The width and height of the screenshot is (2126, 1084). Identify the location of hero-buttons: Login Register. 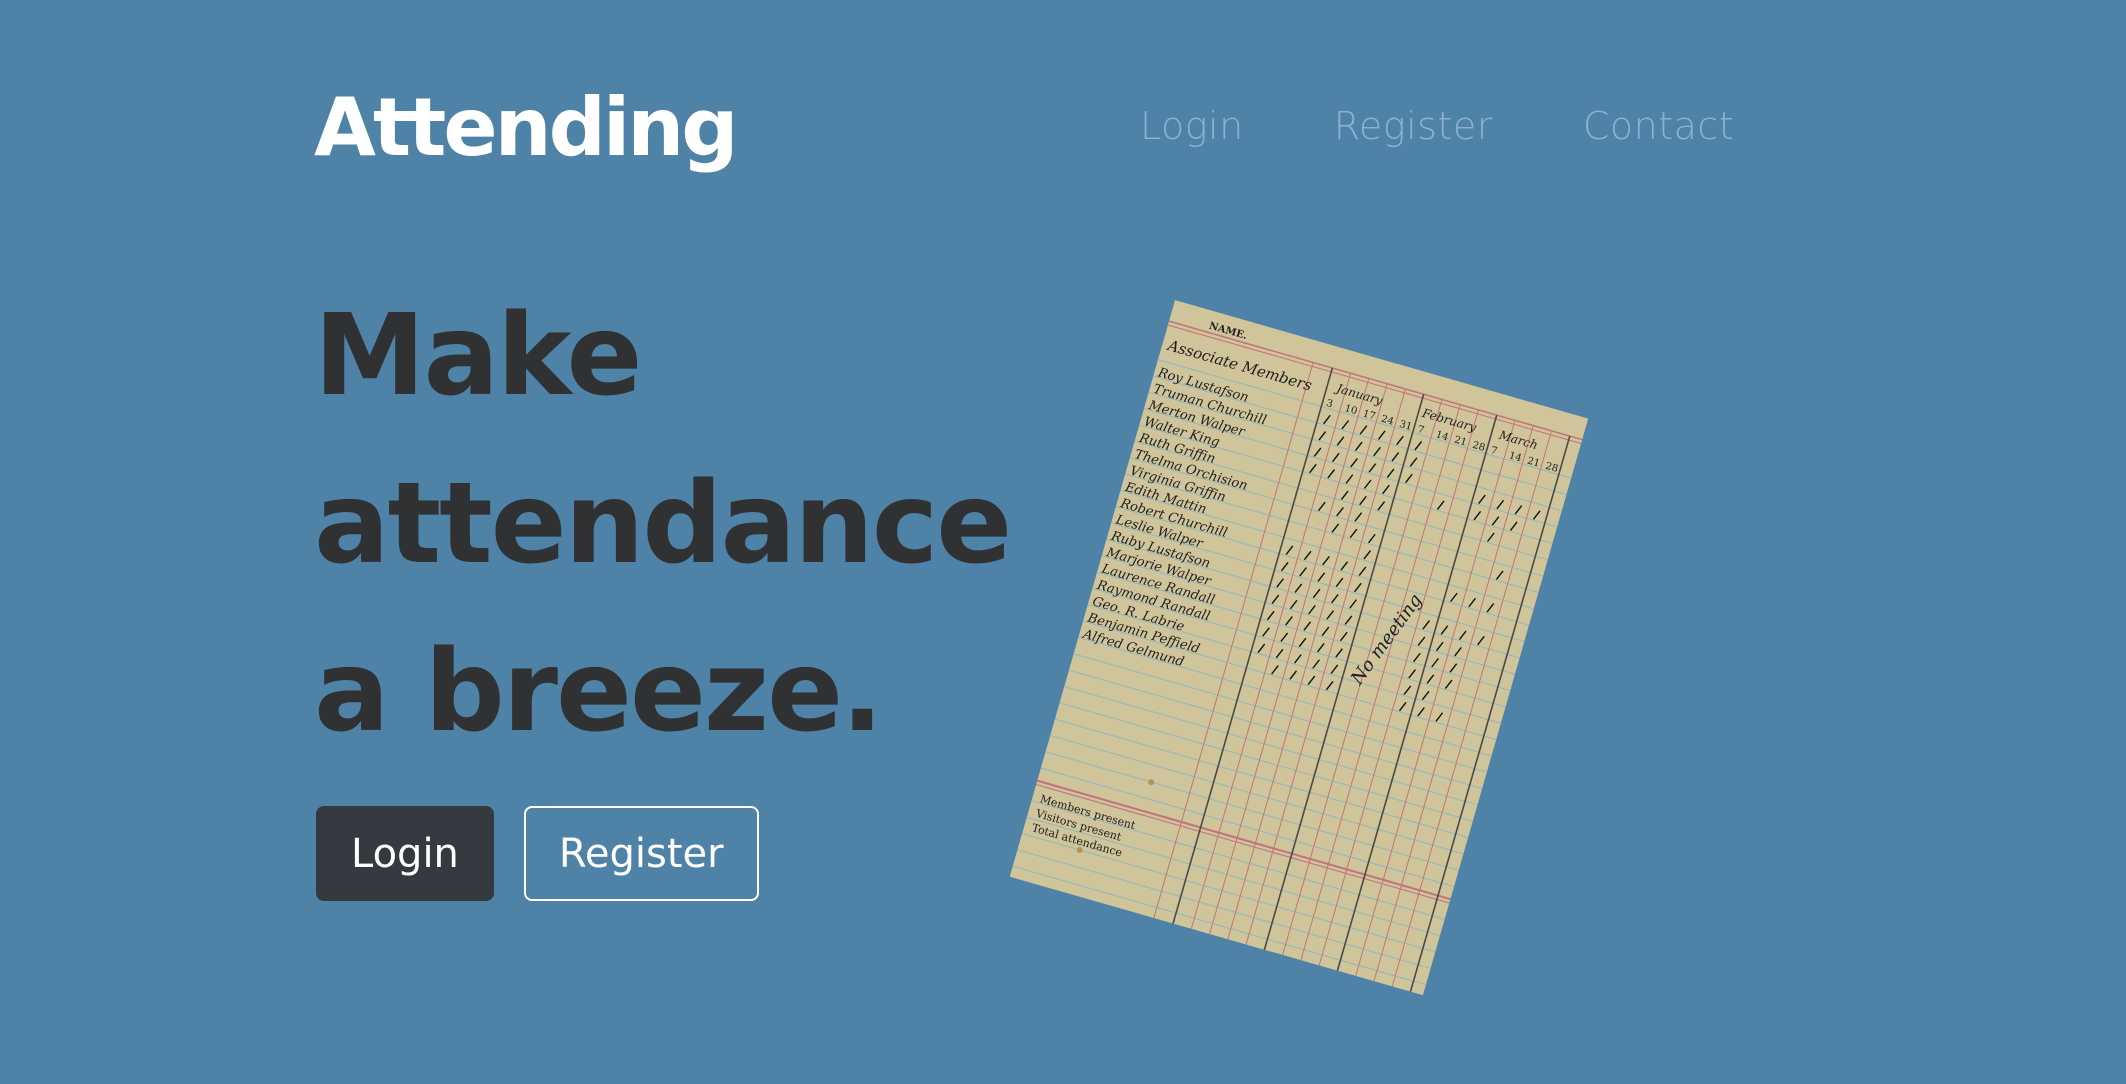
(537, 853).